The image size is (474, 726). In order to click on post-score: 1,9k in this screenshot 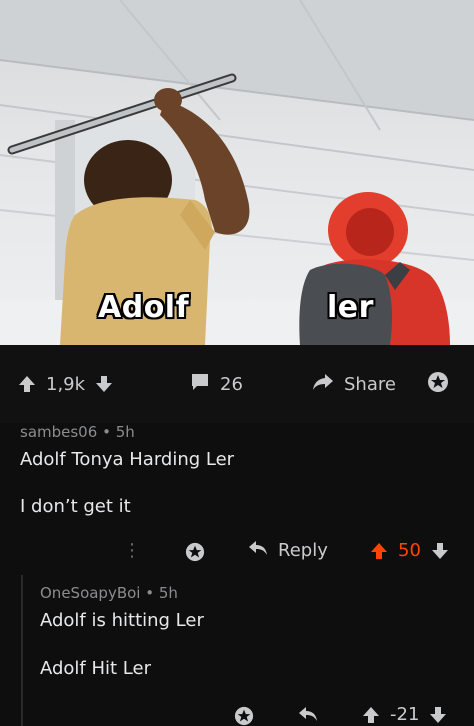, I will do `click(66, 384)`.